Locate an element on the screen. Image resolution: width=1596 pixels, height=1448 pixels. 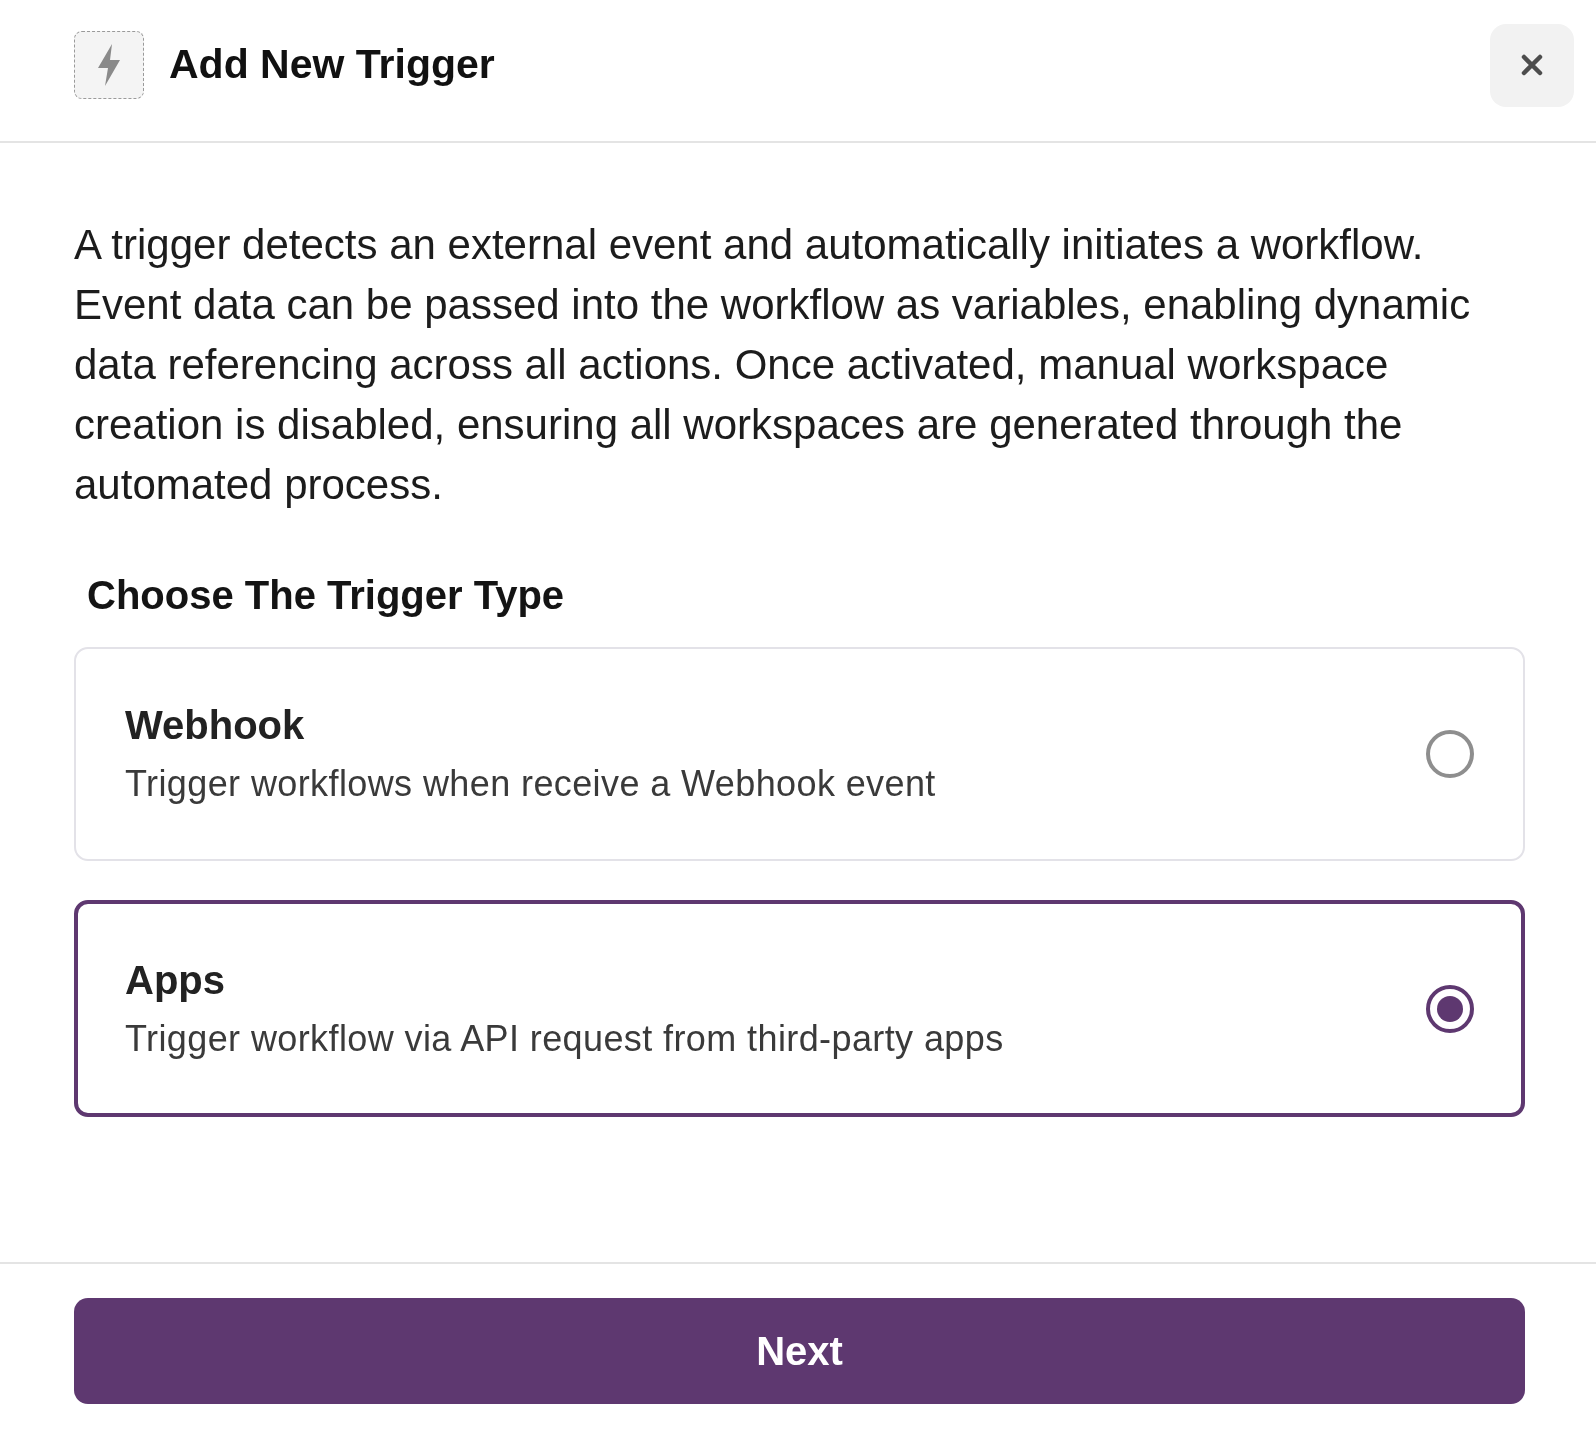
option-description: Trigger workflows when receive a Webhook event is located at coordinates (530, 784).